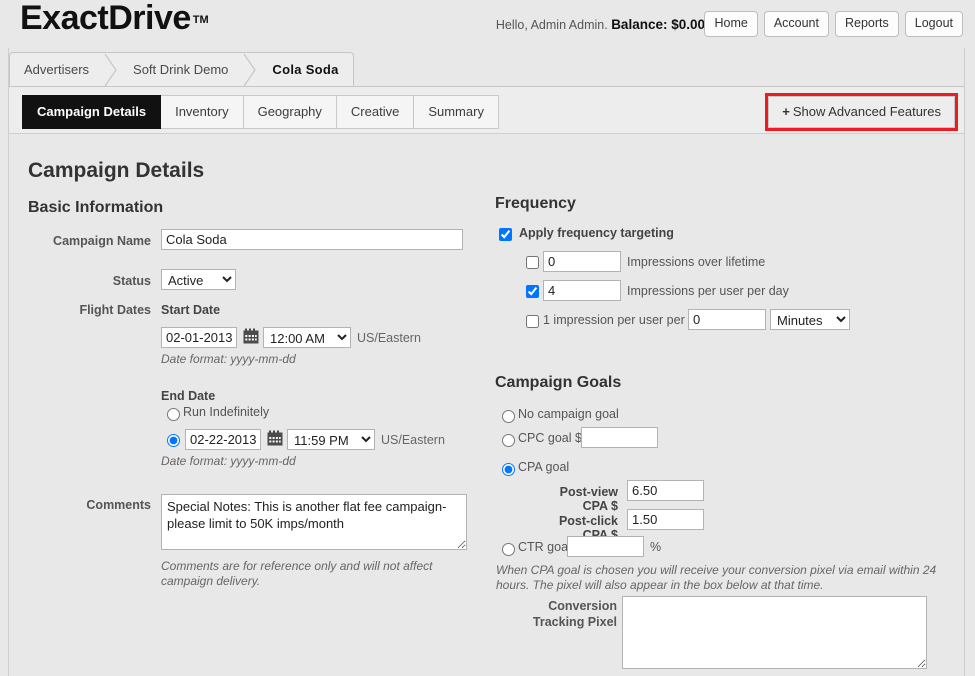  What do you see at coordinates (290, 112) in the screenshot?
I see `tab-geography: Geography` at bounding box center [290, 112].